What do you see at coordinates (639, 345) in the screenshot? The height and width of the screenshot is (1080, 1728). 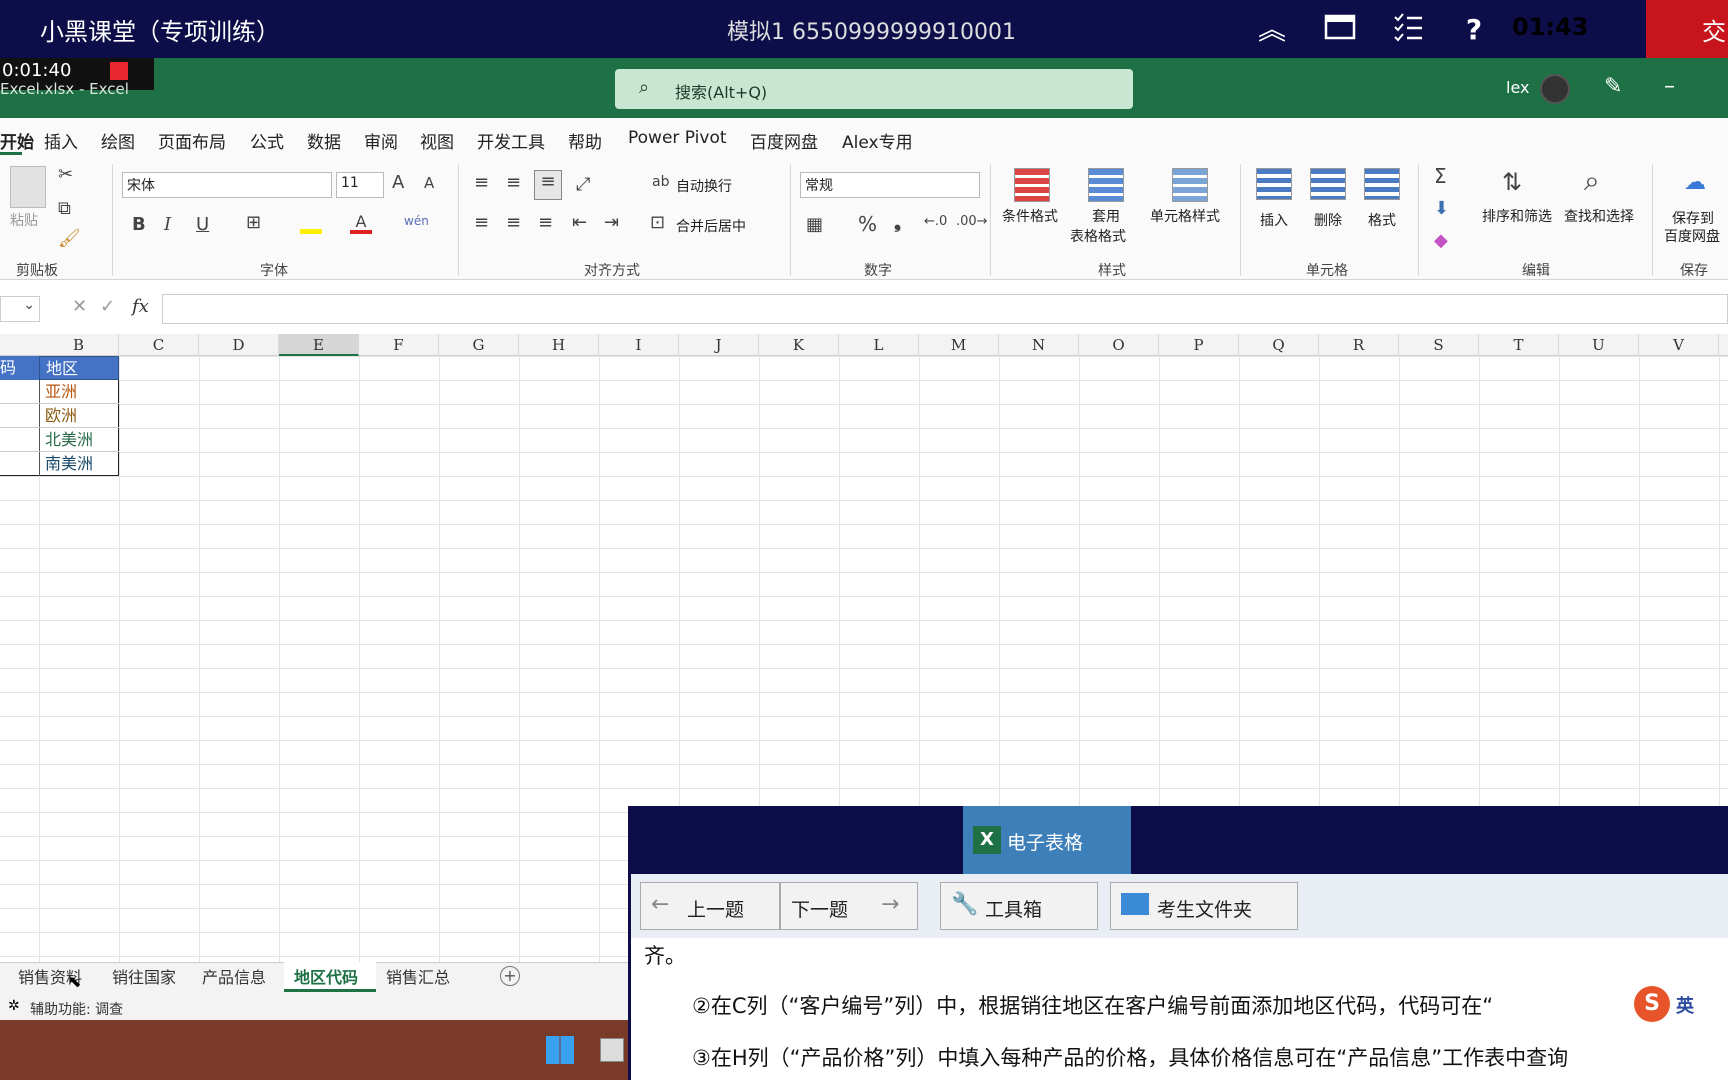 I see `column-header: I` at bounding box center [639, 345].